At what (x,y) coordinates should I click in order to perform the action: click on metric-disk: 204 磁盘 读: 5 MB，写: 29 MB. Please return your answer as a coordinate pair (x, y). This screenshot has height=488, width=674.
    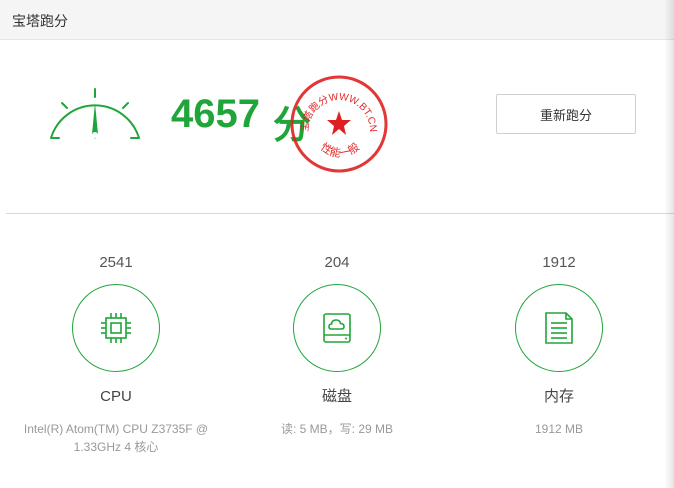
    Looking at the image, I should click on (337, 345).